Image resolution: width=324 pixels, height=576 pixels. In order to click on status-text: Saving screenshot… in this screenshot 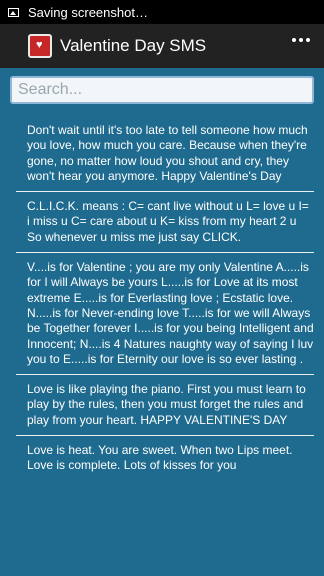, I will do `click(88, 12)`.